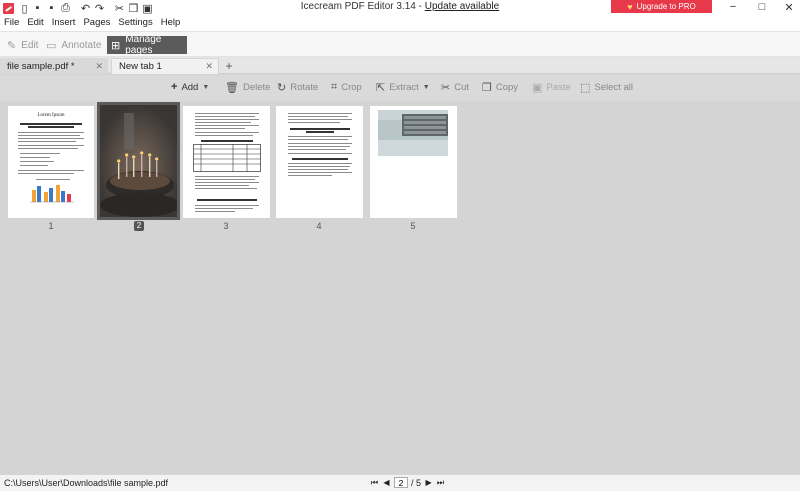  I want to click on table-illustration, so click(227, 158).